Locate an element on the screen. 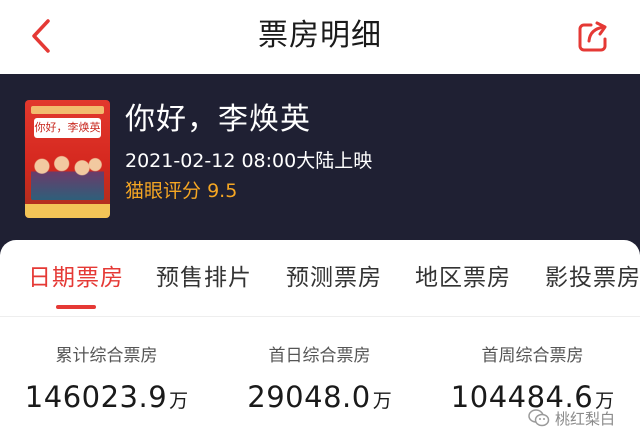  rating-value: 9.5 is located at coordinates (222, 191).